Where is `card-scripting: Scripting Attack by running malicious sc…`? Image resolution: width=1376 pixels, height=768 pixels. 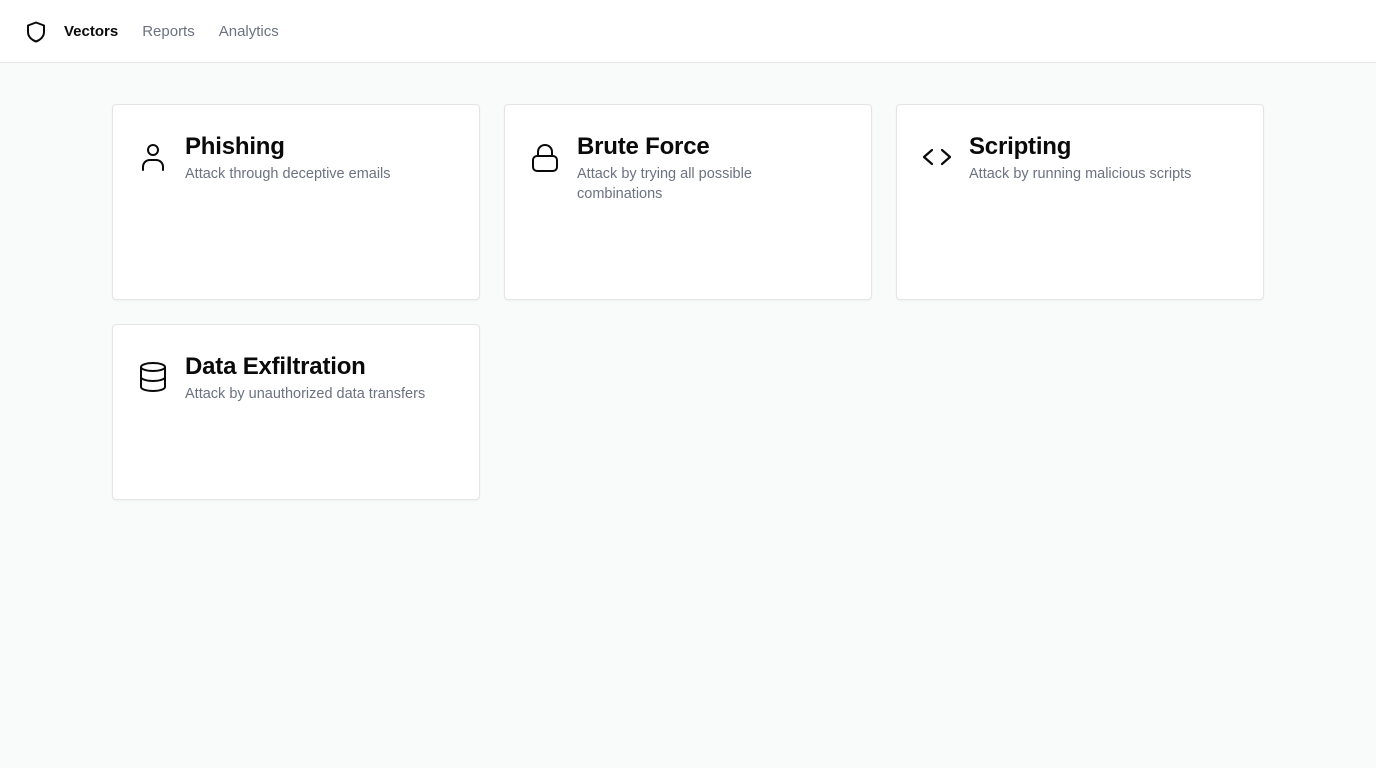 card-scripting: Scripting Attack by running malicious sc… is located at coordinates (1080, 202).